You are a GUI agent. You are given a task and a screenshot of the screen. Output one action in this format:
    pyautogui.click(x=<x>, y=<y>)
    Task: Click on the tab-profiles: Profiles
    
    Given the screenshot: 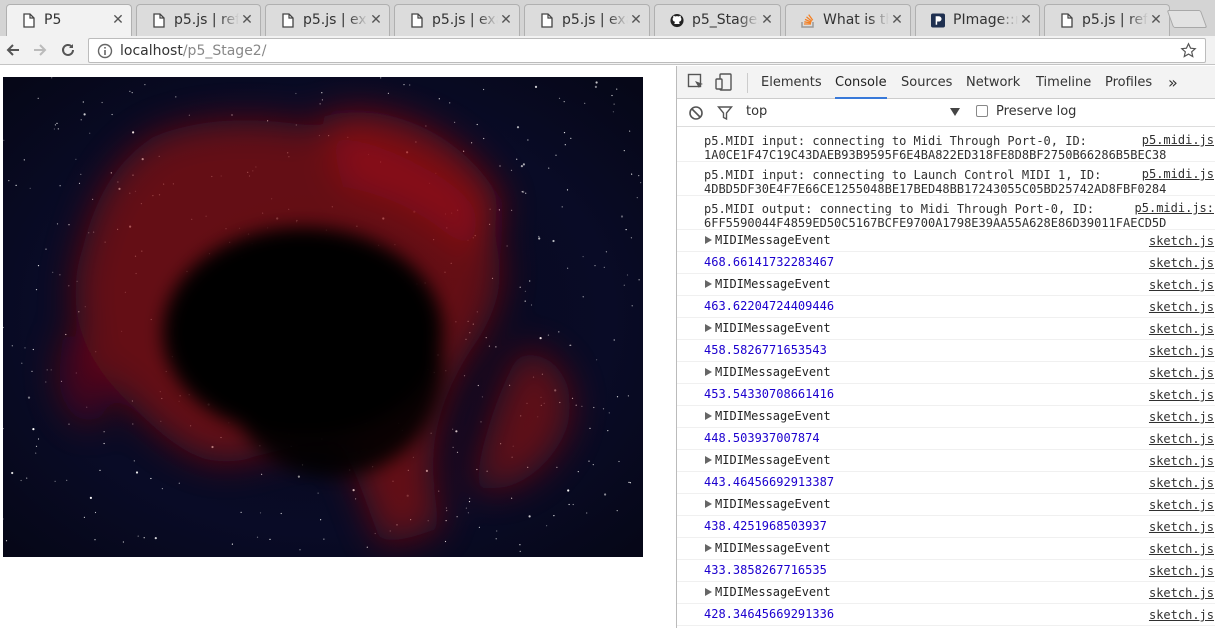 What is the action you would take?
    pyautogui.click(x=1128, y=82)
    